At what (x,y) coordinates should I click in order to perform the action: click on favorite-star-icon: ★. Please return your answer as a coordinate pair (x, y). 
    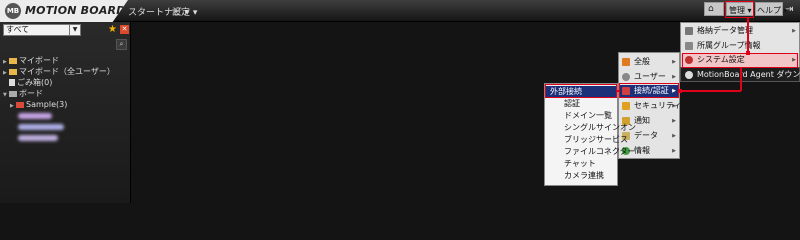
    Looking at the image, I should click on (112, 29).